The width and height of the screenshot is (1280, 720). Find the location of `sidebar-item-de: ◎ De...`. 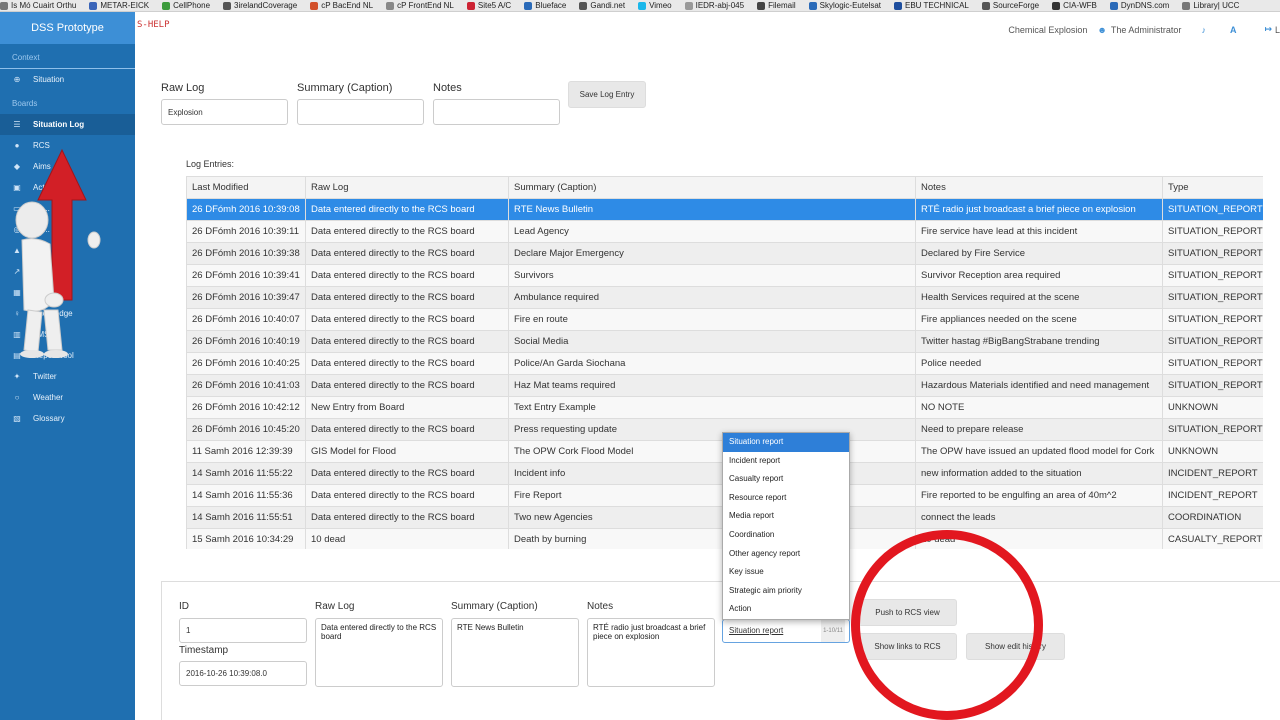

sidebar-item-de: ◎ De... is located at coordinates (67, 229).